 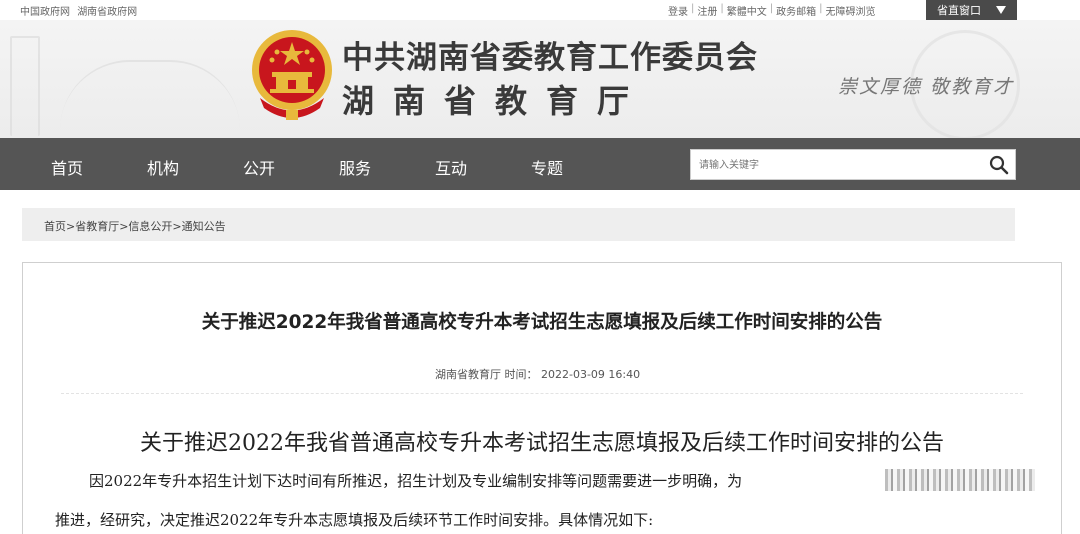 What do you see at coordinates (521, 374) in the screenshot?
I see `article-time-label: 时间：` at bounding box center [521, 374].